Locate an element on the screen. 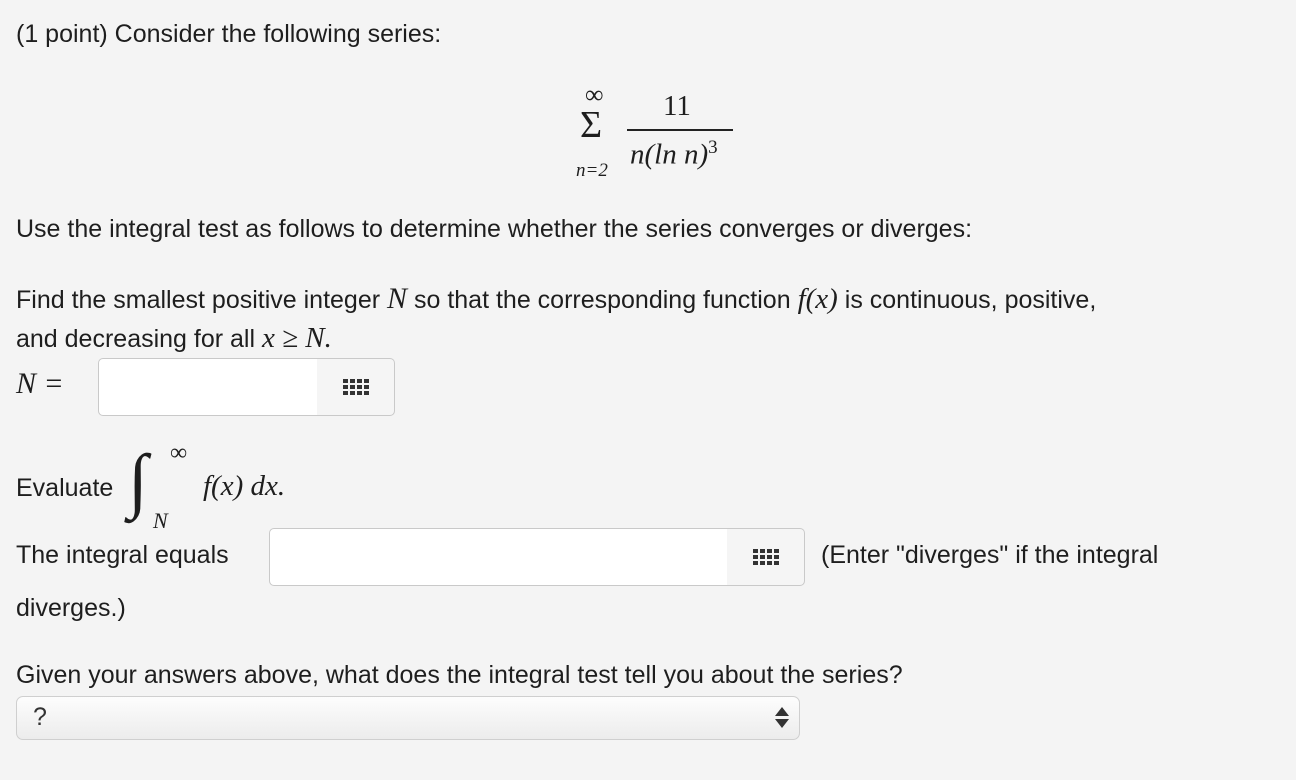 The image size is (1296, 780). problem-header: (1 point) Consider the following series: is located at coordinates (229, 34).